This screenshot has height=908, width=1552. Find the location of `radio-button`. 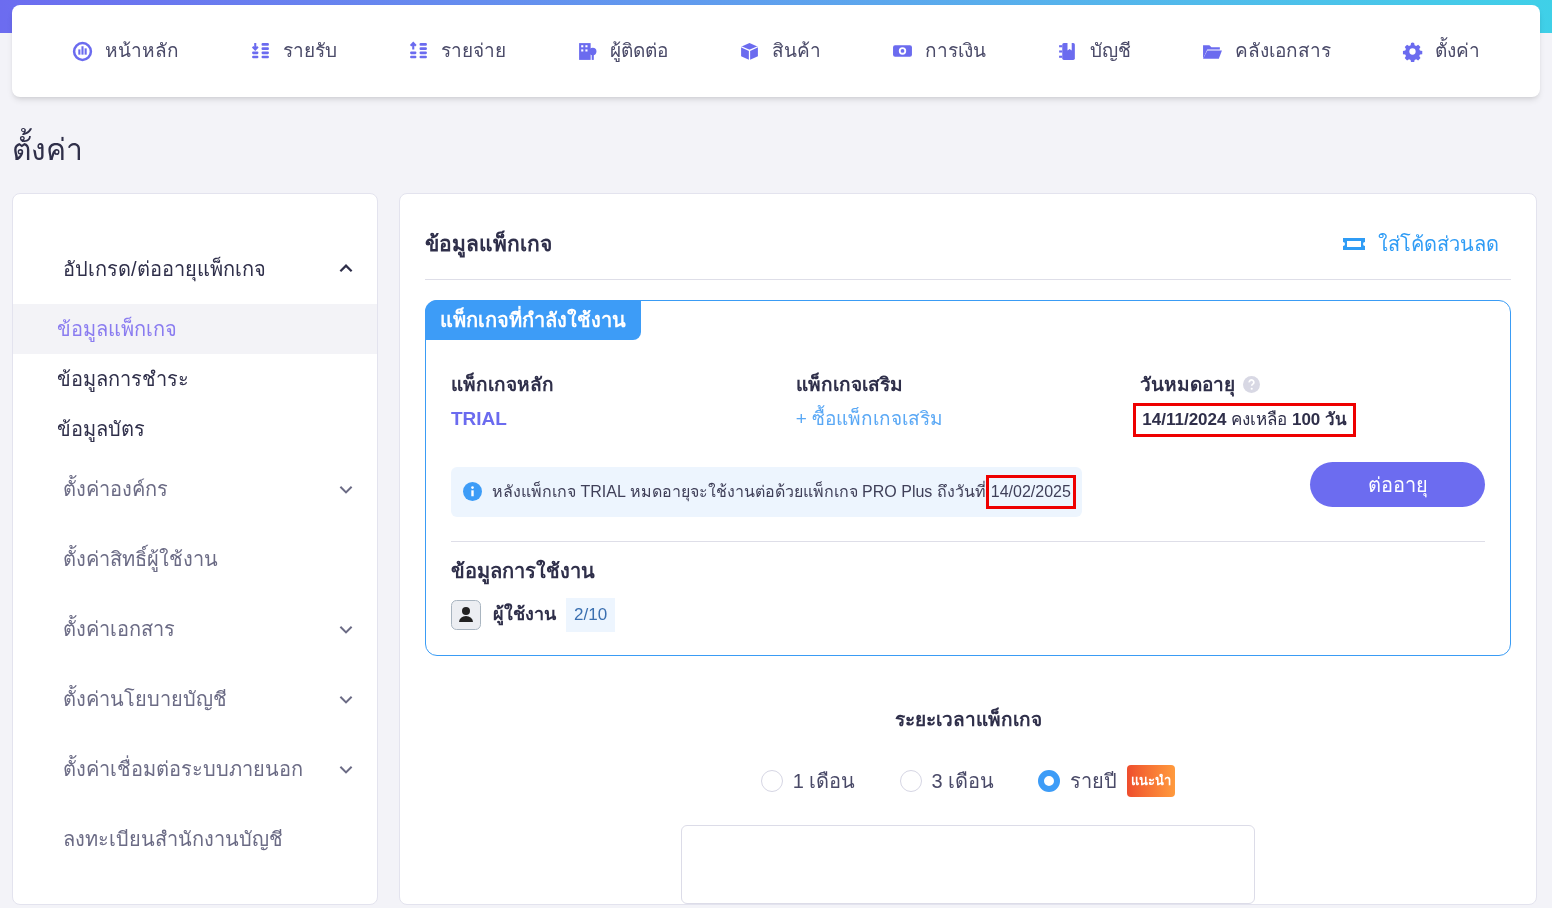

radio-button is located at coordinates (1049, 780).